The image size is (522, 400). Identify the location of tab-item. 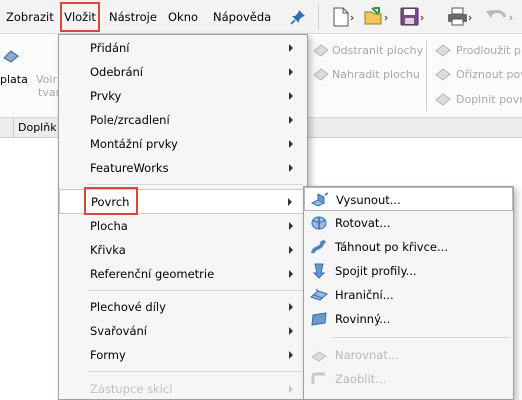
(7, 128).